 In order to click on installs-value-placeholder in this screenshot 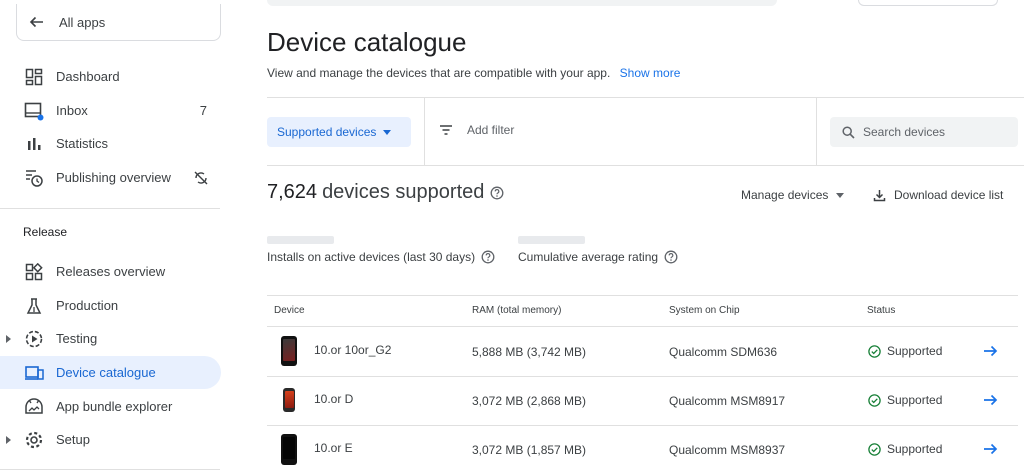, I will do `click(300, 240)`.